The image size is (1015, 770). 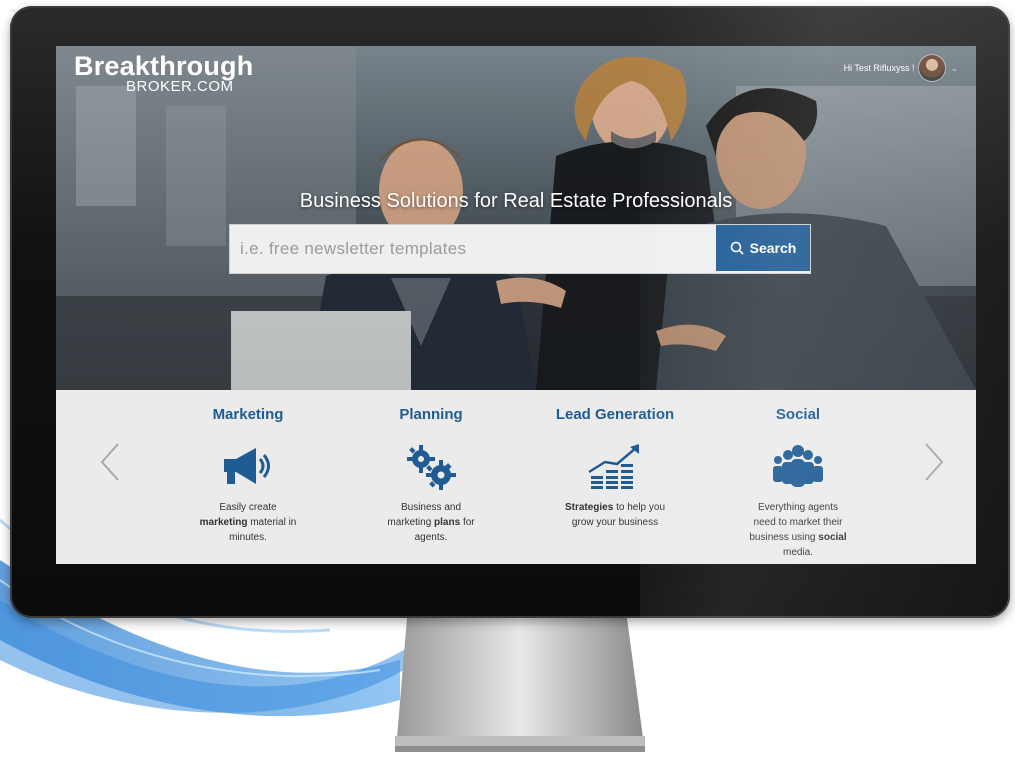 I want to click on brand-logo: Breakthrough BROKER.COM, so click(x=163, y=72).